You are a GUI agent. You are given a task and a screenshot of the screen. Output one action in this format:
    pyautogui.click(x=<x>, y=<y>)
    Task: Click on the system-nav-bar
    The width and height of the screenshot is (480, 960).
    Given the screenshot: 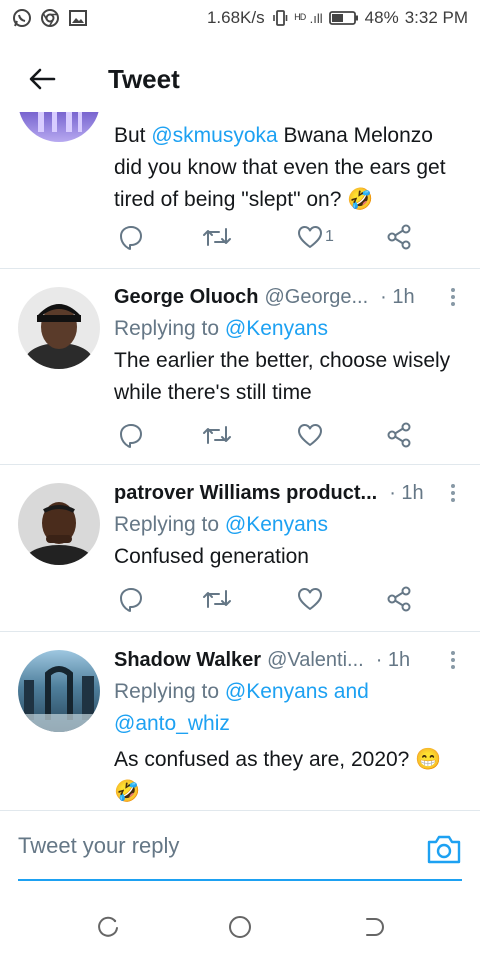 What is the action you would take?
    pyautogui.click(x=240, y=928)
    